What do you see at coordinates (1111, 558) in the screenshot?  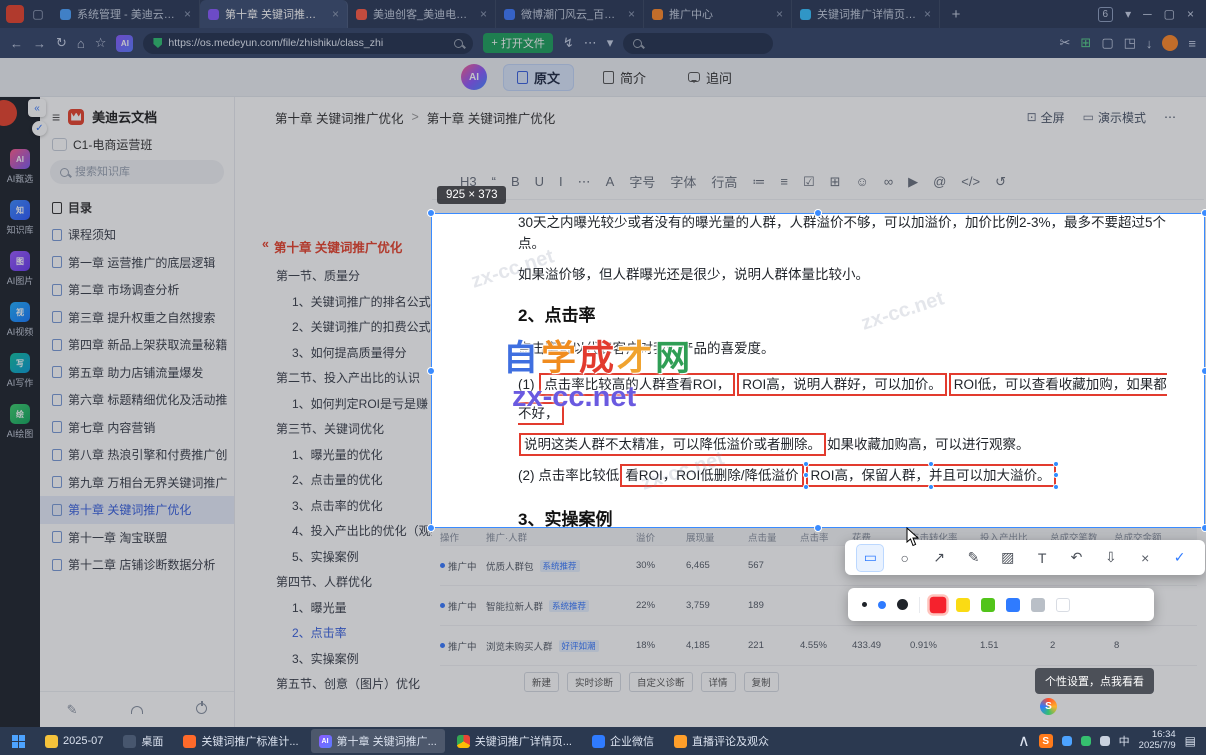 I see `annotation-tool: ⇩` at bounding box center [1111, 558].